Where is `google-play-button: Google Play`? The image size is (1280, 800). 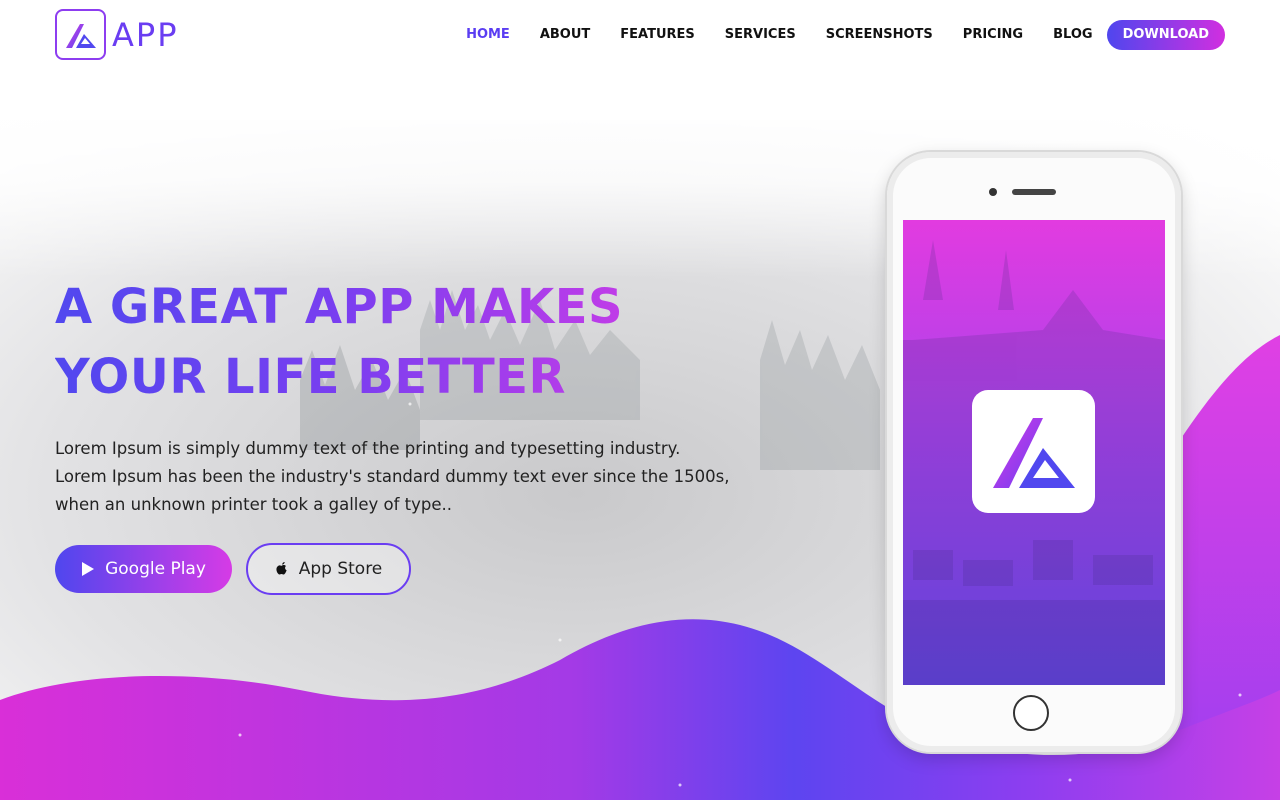 google-play-button: Google Play is located at coordinates (143, 569).